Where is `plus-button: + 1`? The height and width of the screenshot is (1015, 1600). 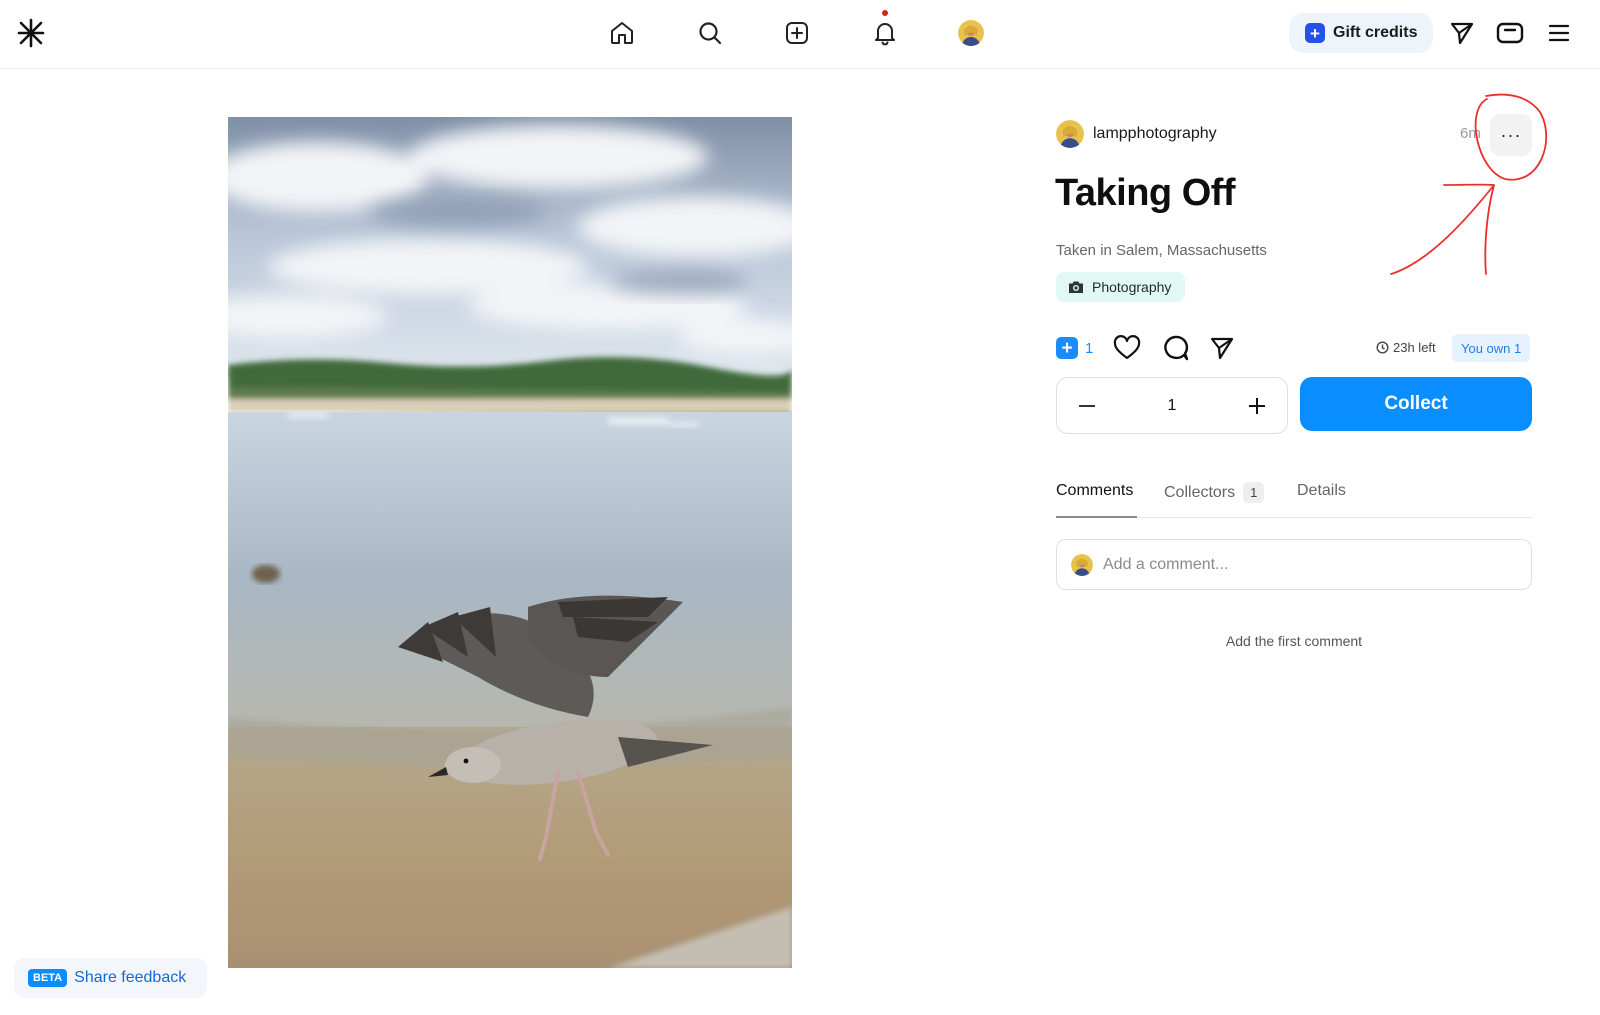
plus-button: + 1 is located at coordinates (1074, 348).